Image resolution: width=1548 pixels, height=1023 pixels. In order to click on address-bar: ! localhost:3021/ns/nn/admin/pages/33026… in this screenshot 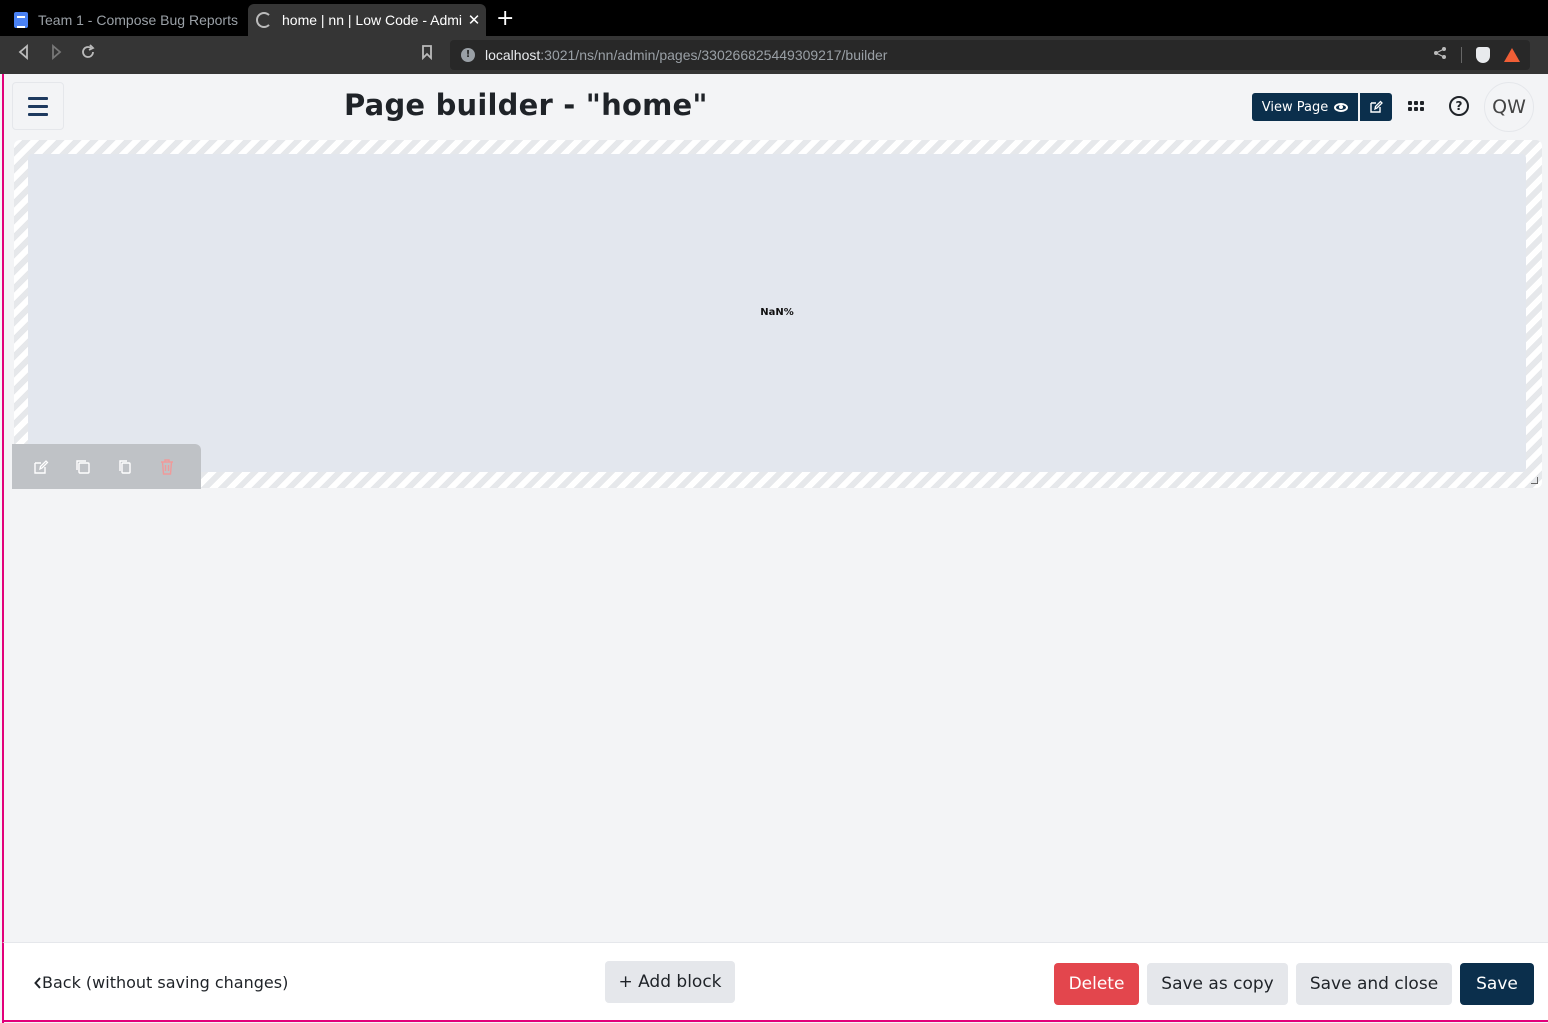, I will do `click(990, 55)`.